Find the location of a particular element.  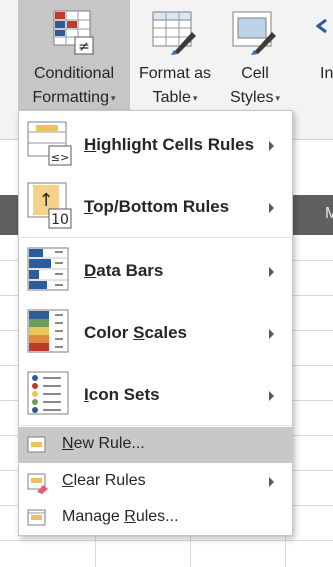

menu-item-icon-sets: Icon Sets is located at coordinates (155, 394).